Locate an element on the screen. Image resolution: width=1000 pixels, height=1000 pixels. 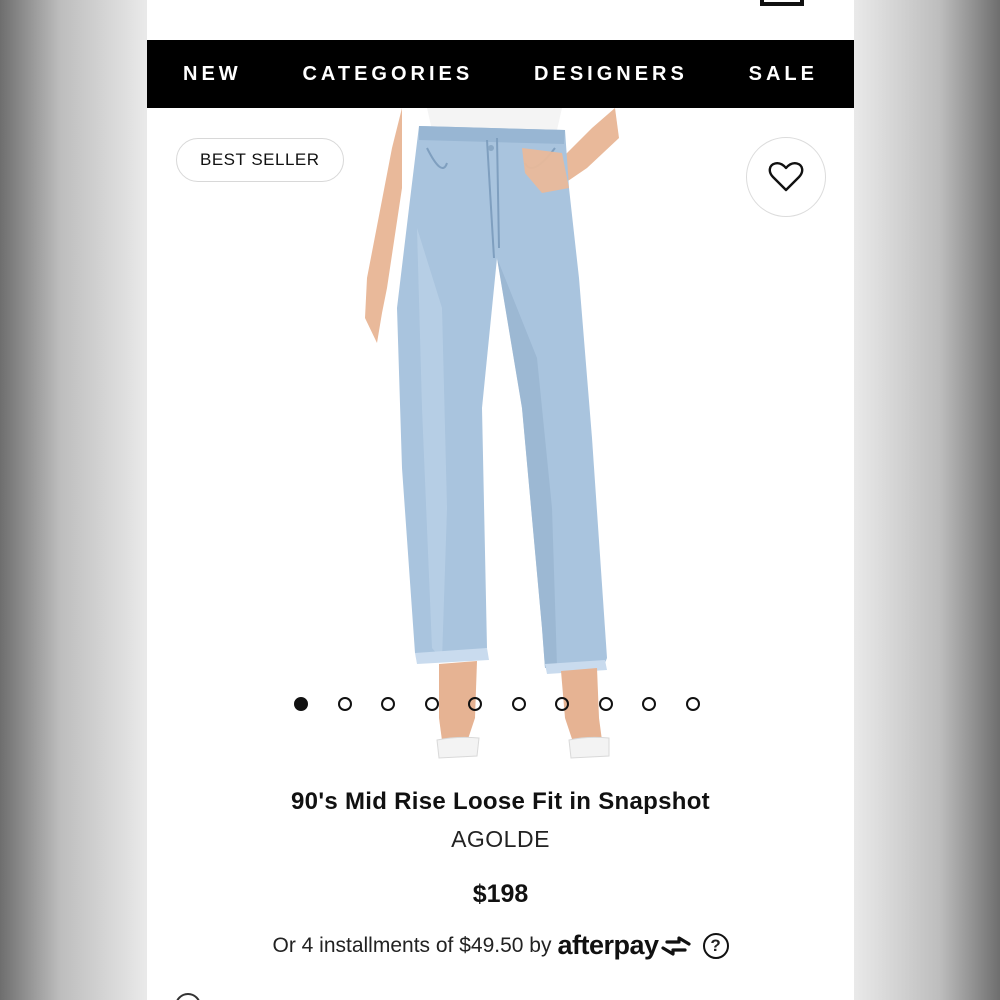
badge-label: BEST SELLER is located at coordinates (260, 159).